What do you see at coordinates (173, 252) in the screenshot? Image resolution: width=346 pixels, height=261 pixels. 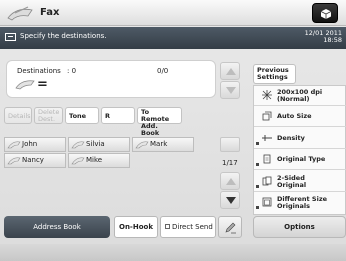 I see `footer-bar` at bounding box center [173, 252].